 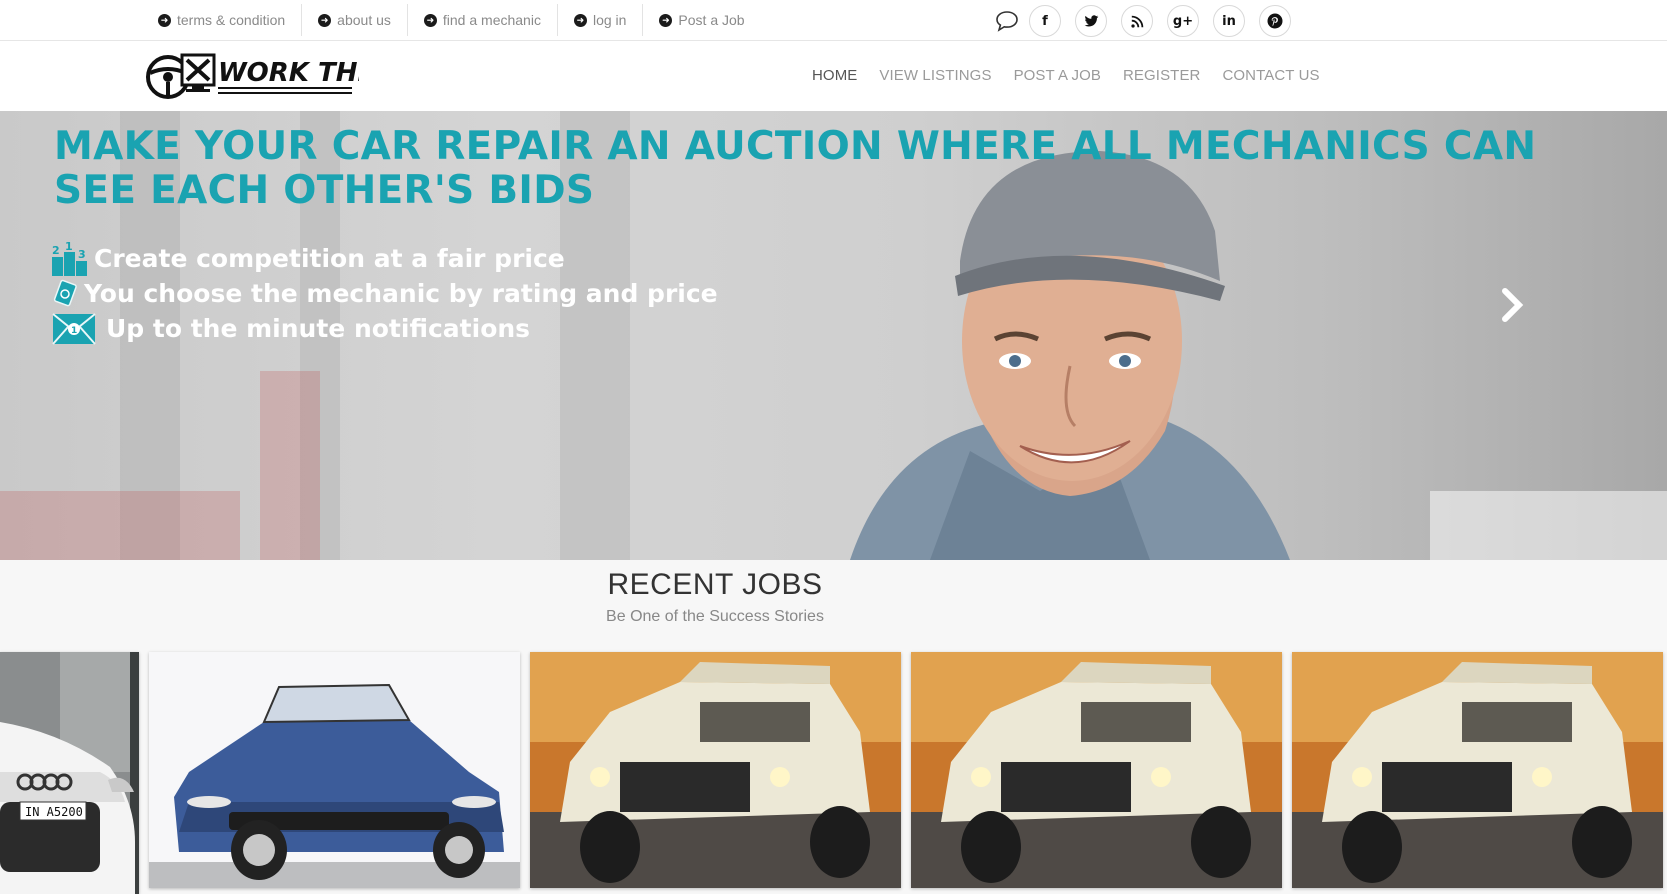 I want to click on terms-link: ➜ terms & condition, so click(x=225, y=20).